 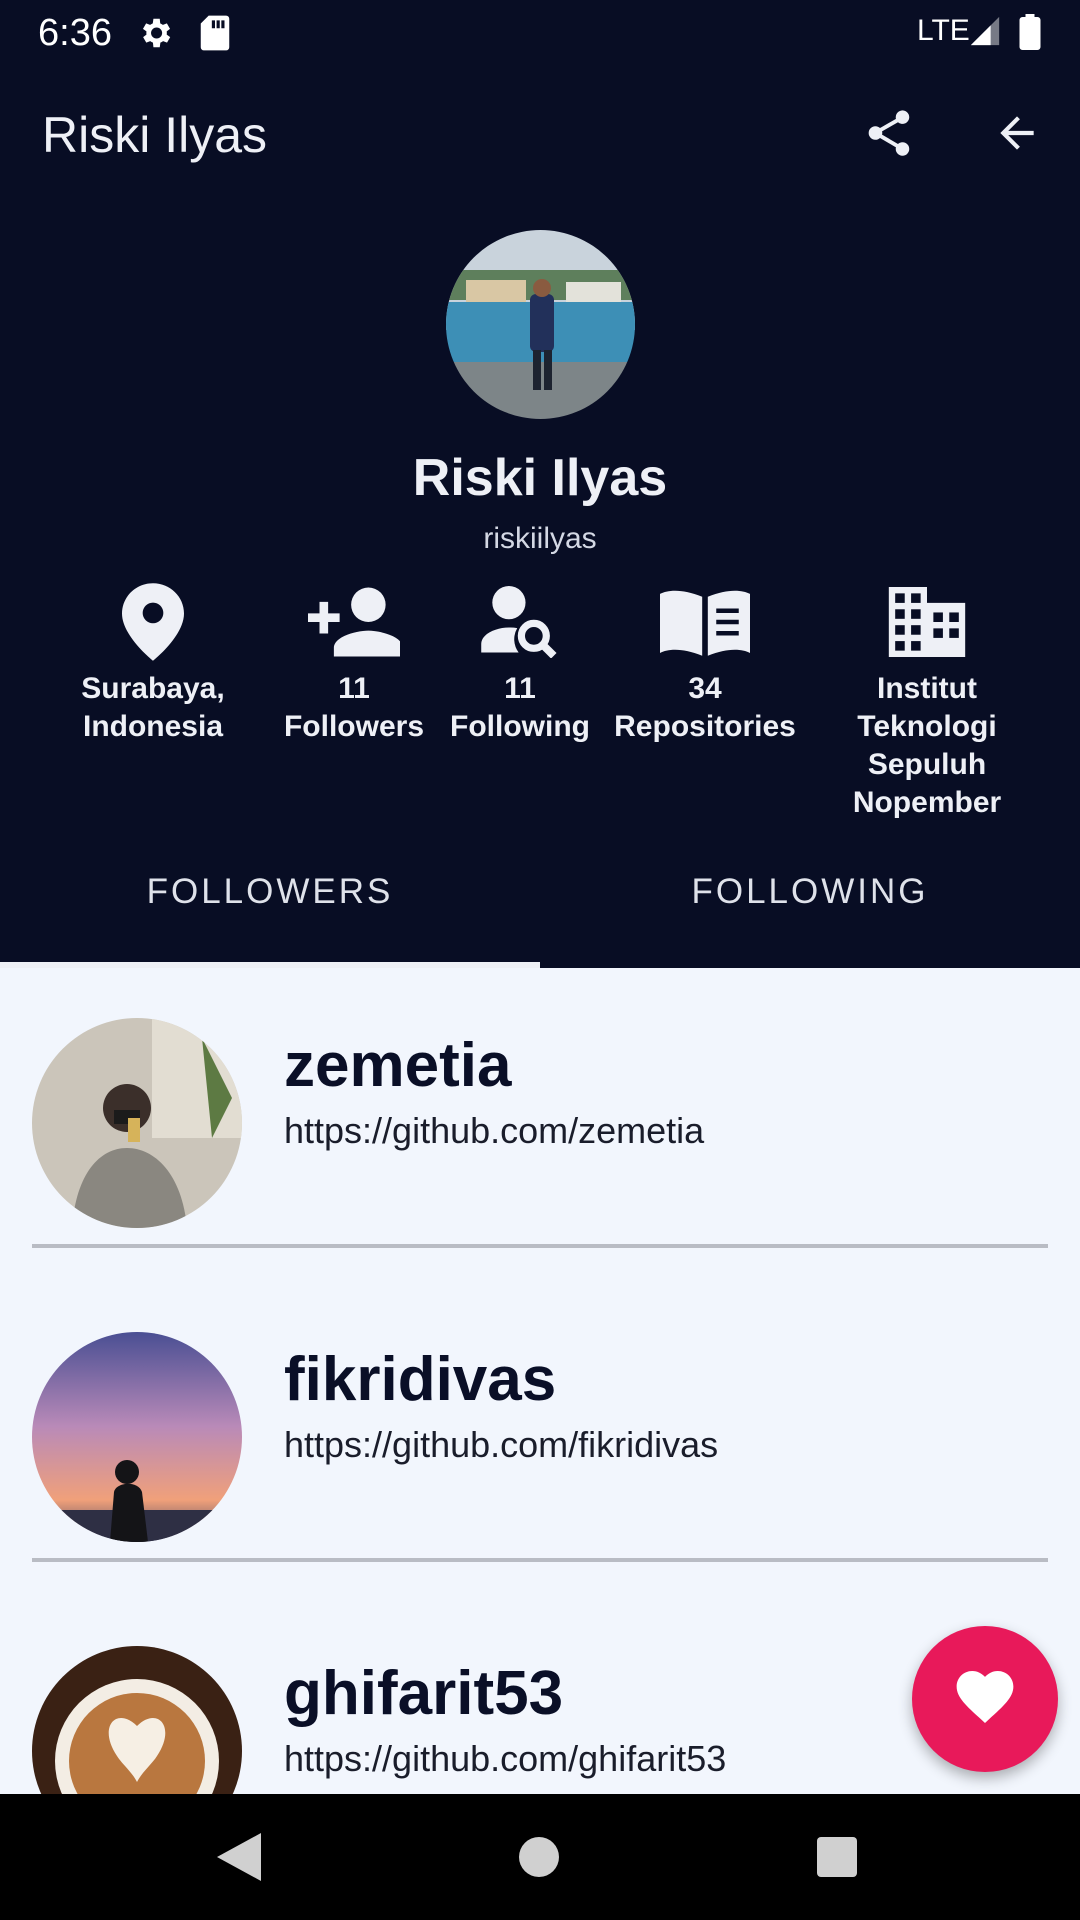 I want to click on nav-recents-button, so click(x=837, y=1859).